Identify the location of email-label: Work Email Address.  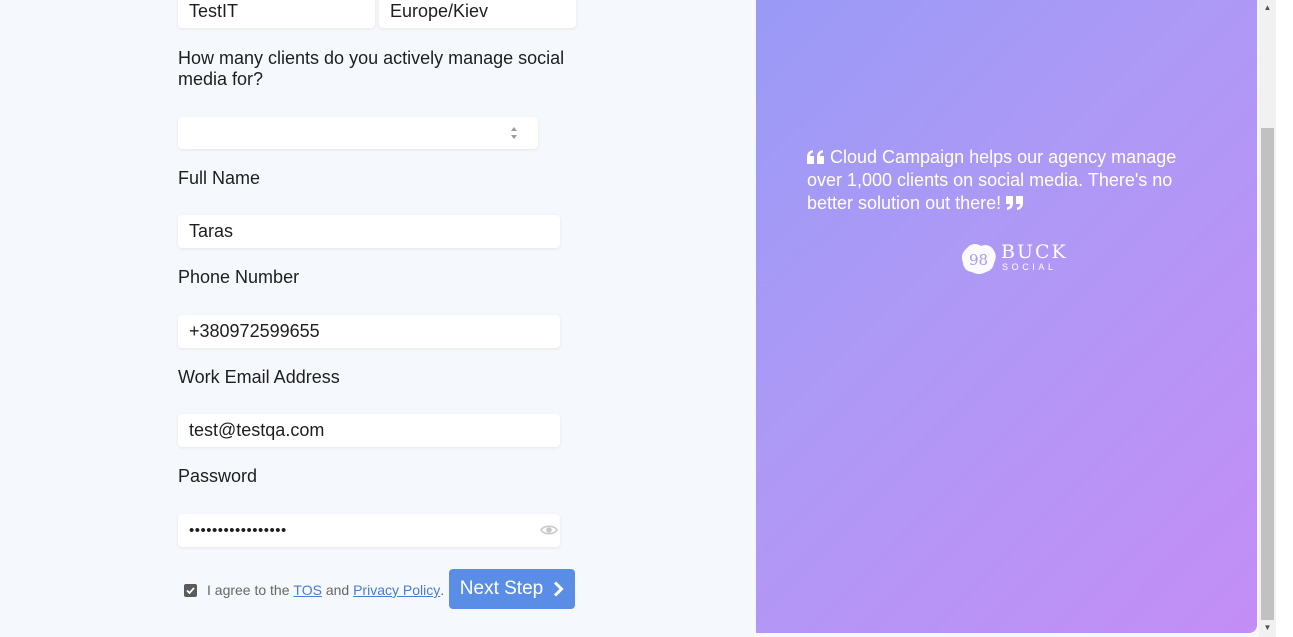
(259, 377).